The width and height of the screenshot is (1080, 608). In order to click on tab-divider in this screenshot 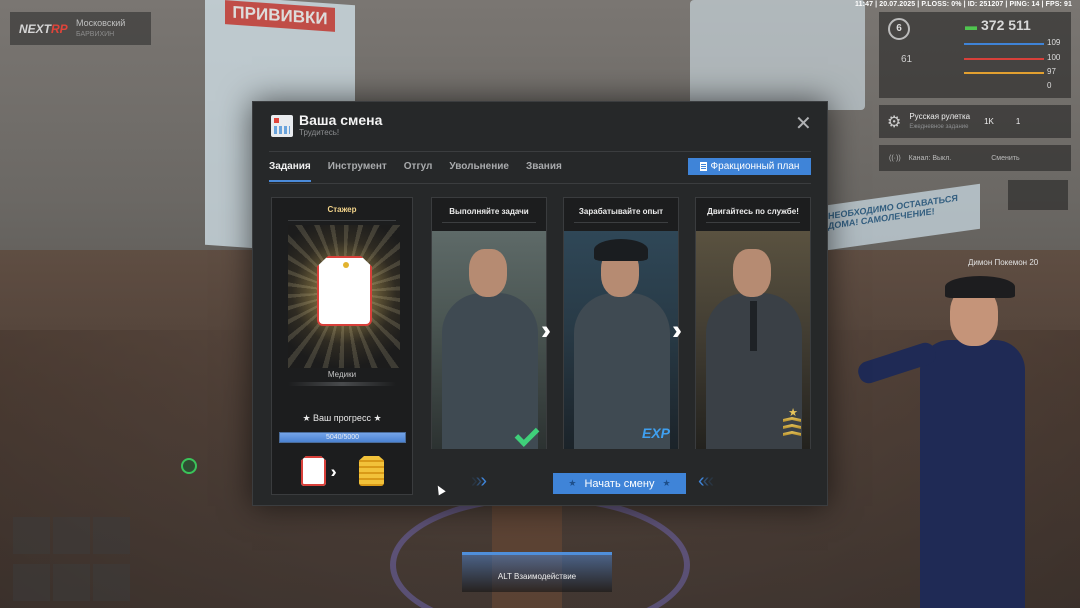, I will do `click(540, 183)`.